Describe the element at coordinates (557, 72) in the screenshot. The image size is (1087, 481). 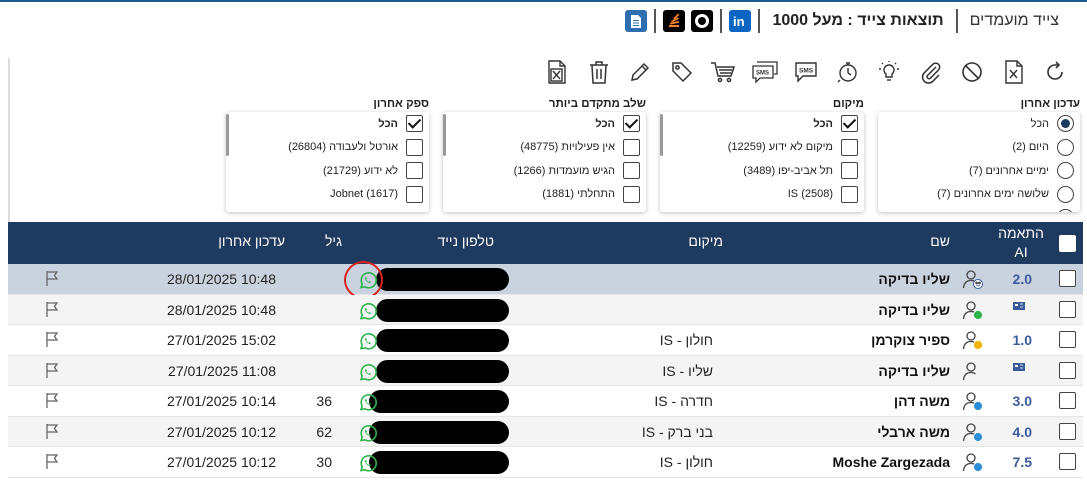
I see `excel-export-icon` at that location.